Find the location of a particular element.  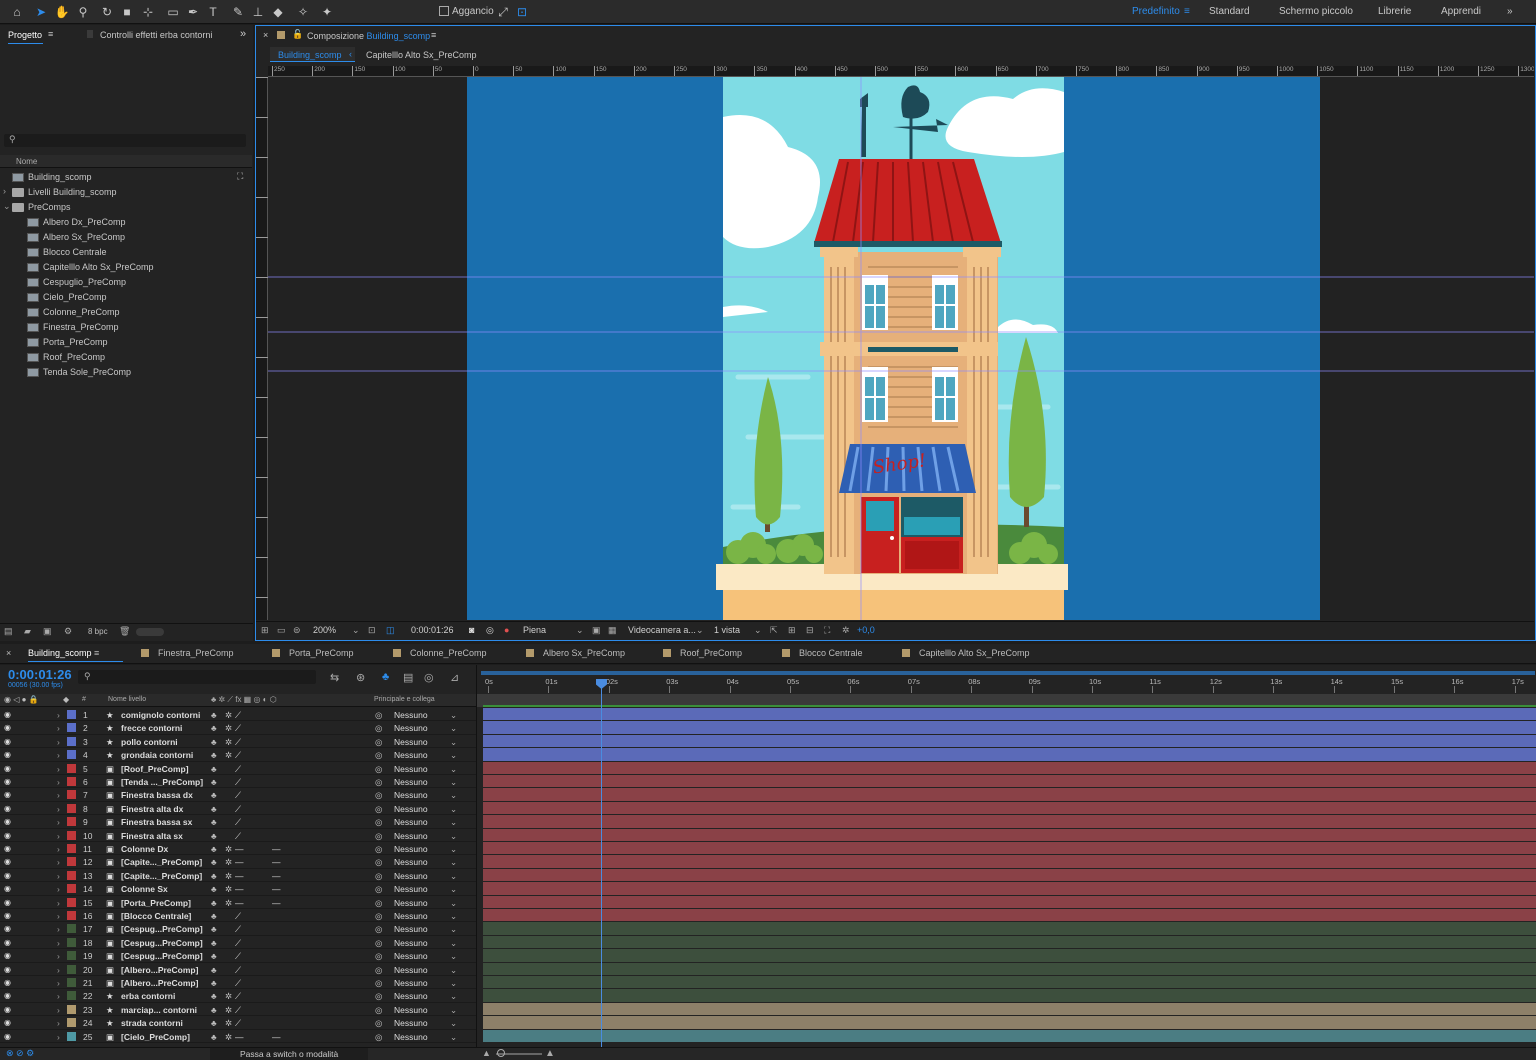

current-timecode: 0:00:01:26 is located at coordinates (432, 630).